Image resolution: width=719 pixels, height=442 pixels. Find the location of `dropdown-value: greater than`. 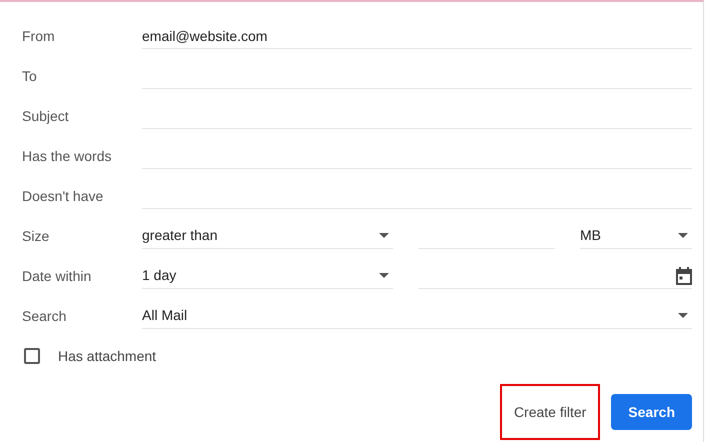

dropdown-value: greater than is located at coordinates (180, 235).